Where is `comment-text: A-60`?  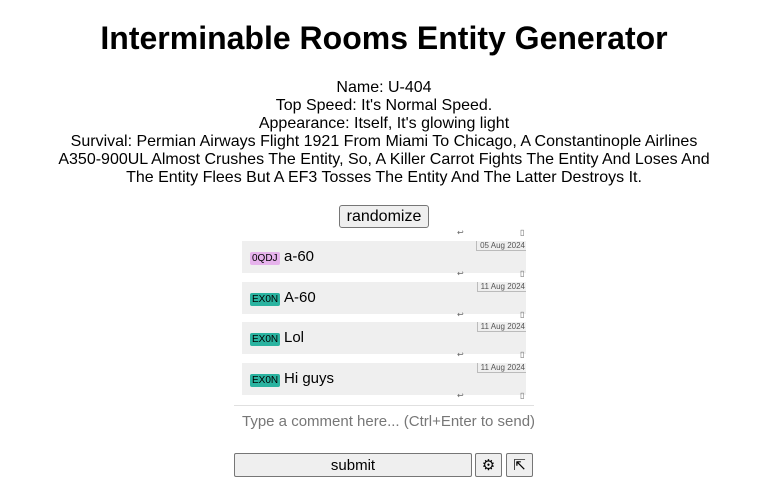
comment-text: A-60 is located at coordinates (300, 297).